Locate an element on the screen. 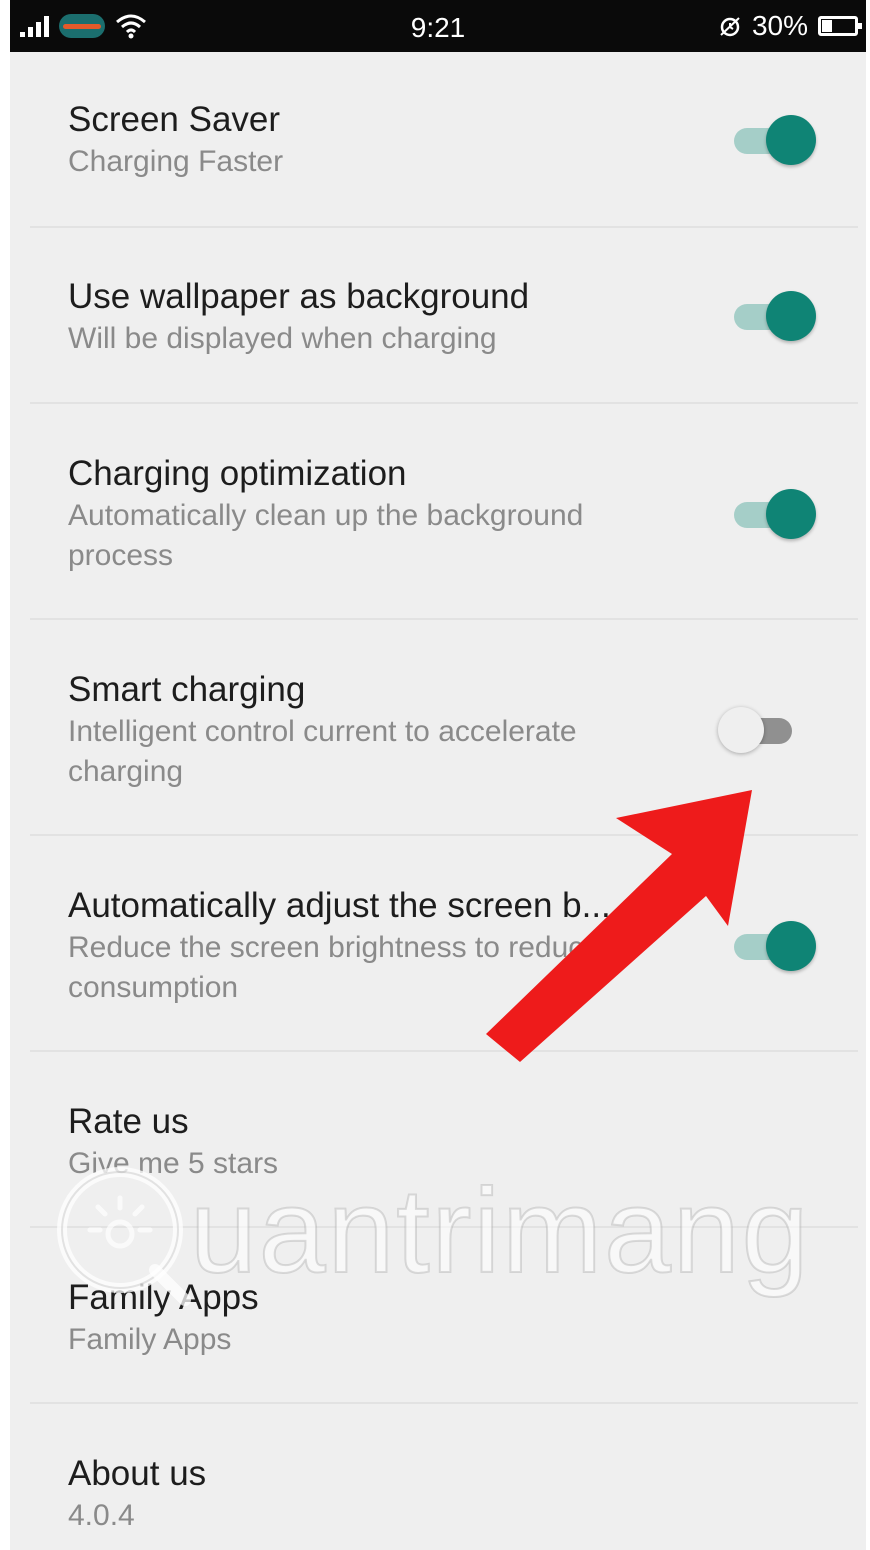 Image resolution: width=870 pixels, height=1550 pixels. auto-brightness-toggle is located at coordinates (773, 946).